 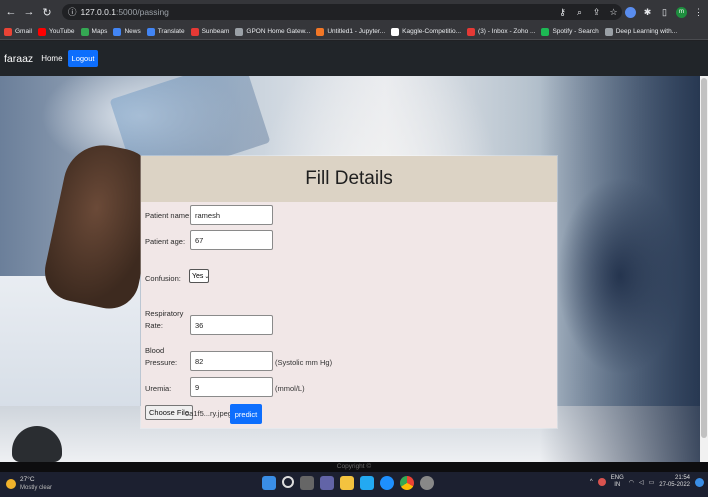 I want to click on bookmark-item: Translate, so click(x=165, y=31).